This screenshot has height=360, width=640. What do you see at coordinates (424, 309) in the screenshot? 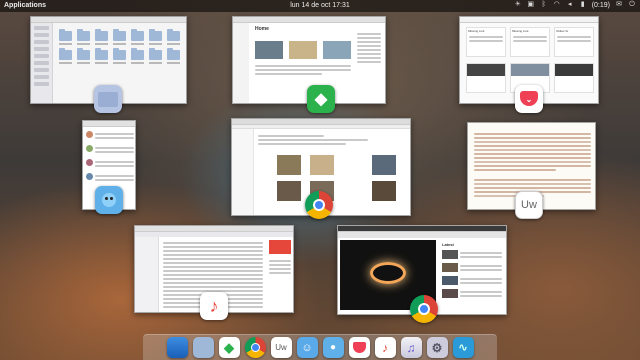
I see `chrome-video-badge-icon` at bounding box center [424, 309].